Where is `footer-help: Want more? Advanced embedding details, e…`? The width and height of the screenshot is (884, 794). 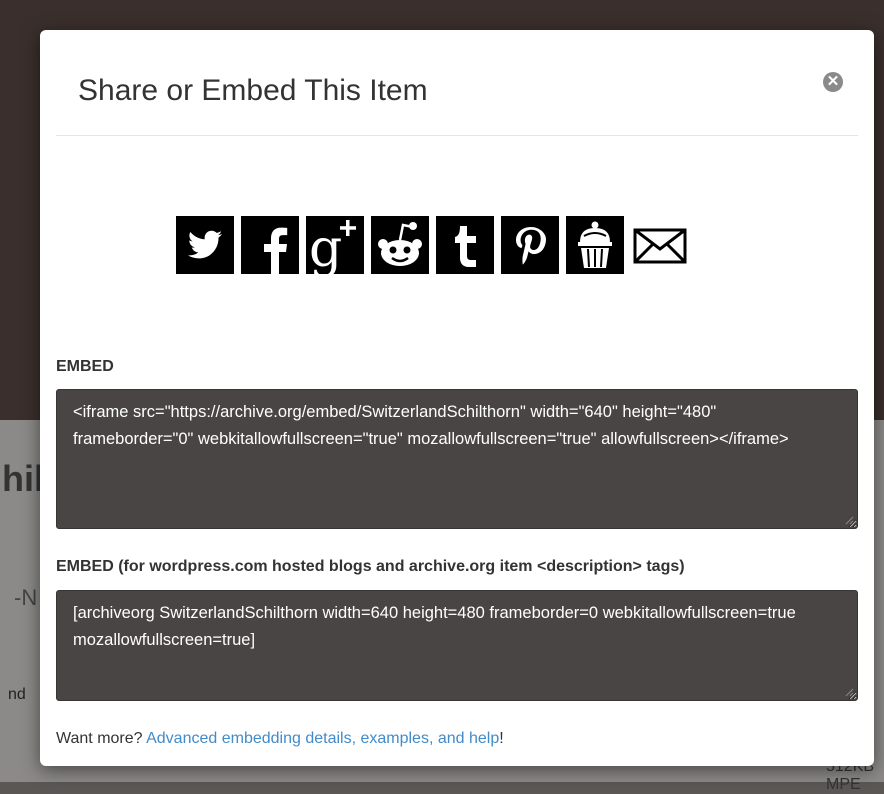 footer-help: Want more? Advanced embedding details, e… is located at coordinates (280, 739).